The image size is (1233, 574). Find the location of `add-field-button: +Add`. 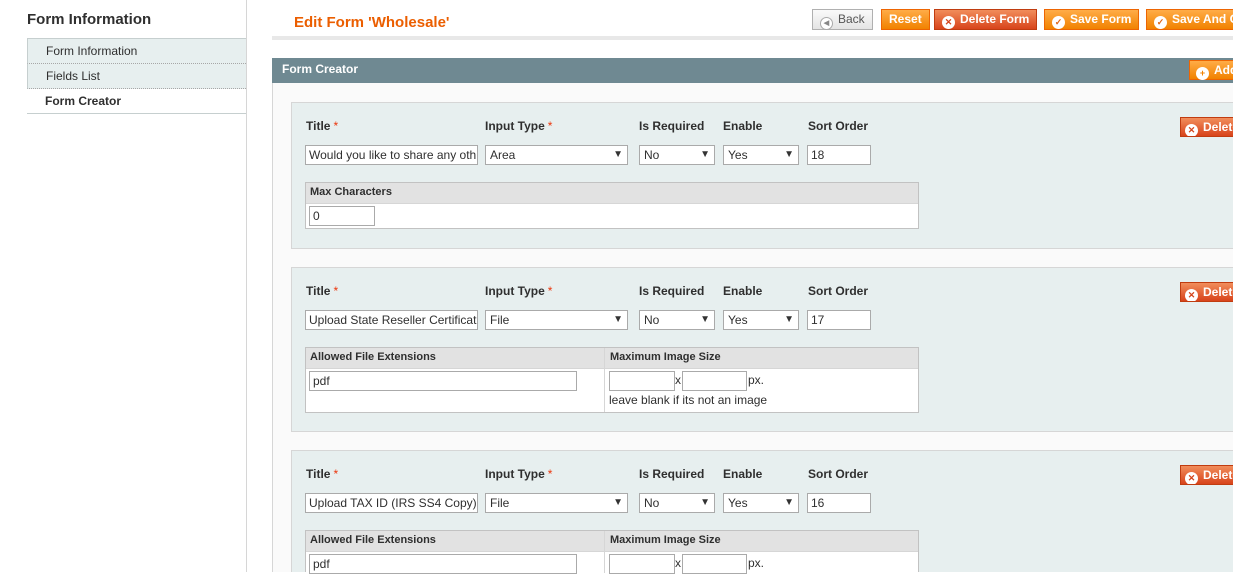

add-field-button: +Add is located at coordinates (1211, 70).